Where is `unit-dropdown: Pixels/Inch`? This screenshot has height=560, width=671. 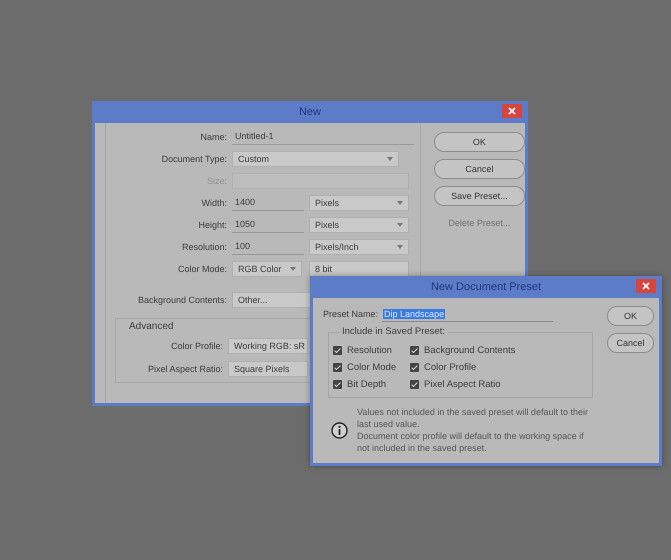
unit-dropdown: Pixels/Inch is located at coordinates (359, 246).